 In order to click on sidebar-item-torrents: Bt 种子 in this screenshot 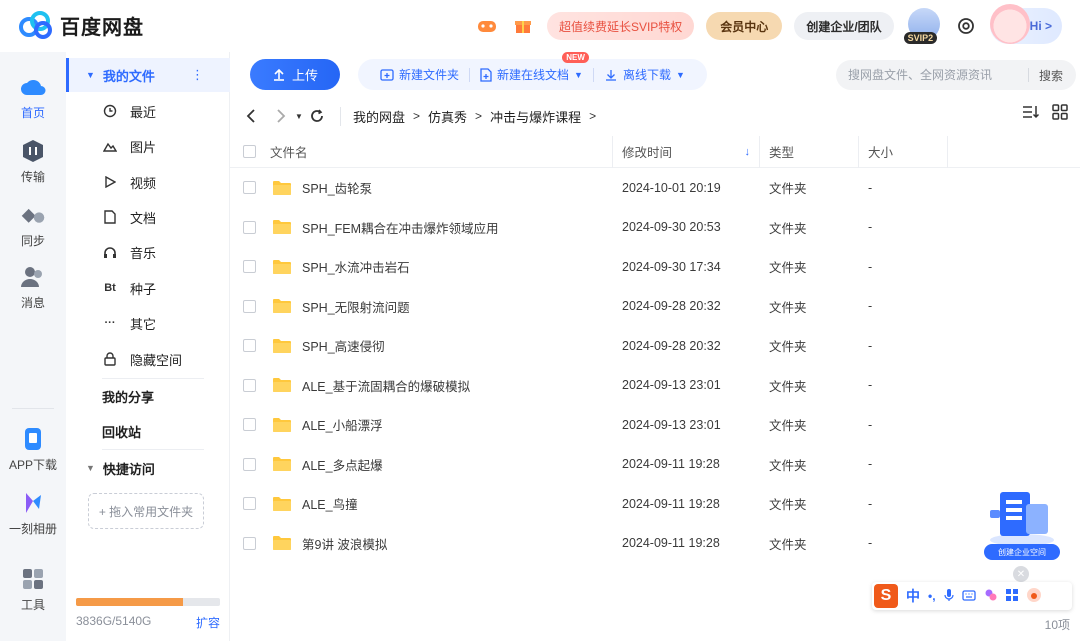, I will do `click(148, 288)`.